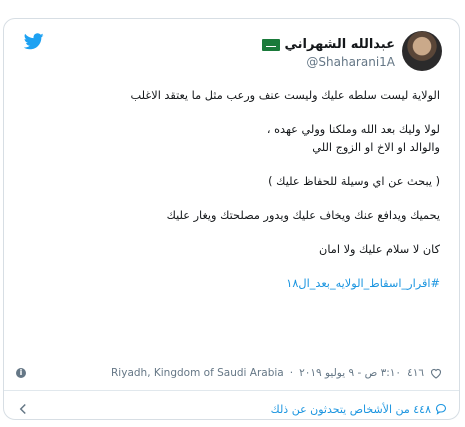  Describe the element at coordinates (350, 373) in the screenshot. I see `timestamp: ٣:١٠ ص - ٩ يوليو ٢٠١٩` at that location.